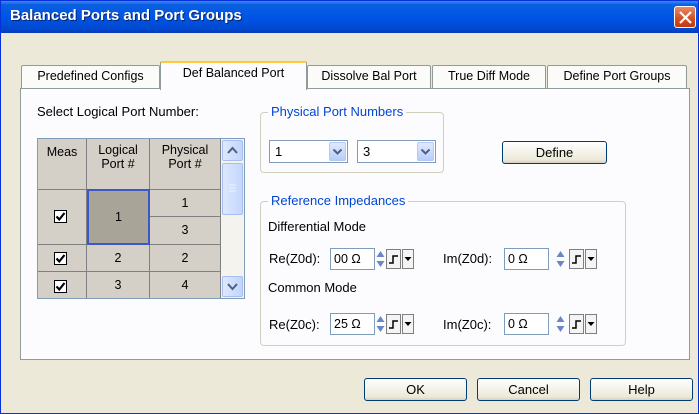  I want to click on grid-scrollbar, so click(232, 218).